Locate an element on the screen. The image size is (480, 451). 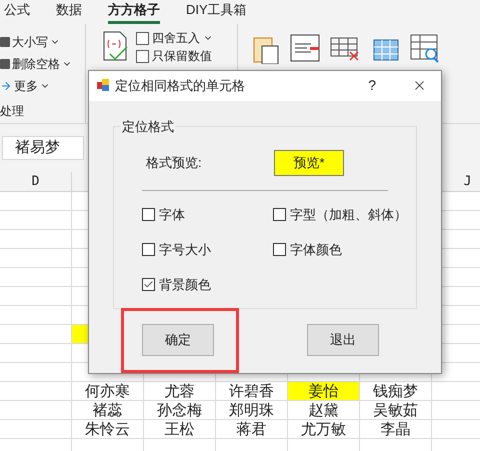
table-cell: 吴敏茹 is located at coordinates (396, 410).